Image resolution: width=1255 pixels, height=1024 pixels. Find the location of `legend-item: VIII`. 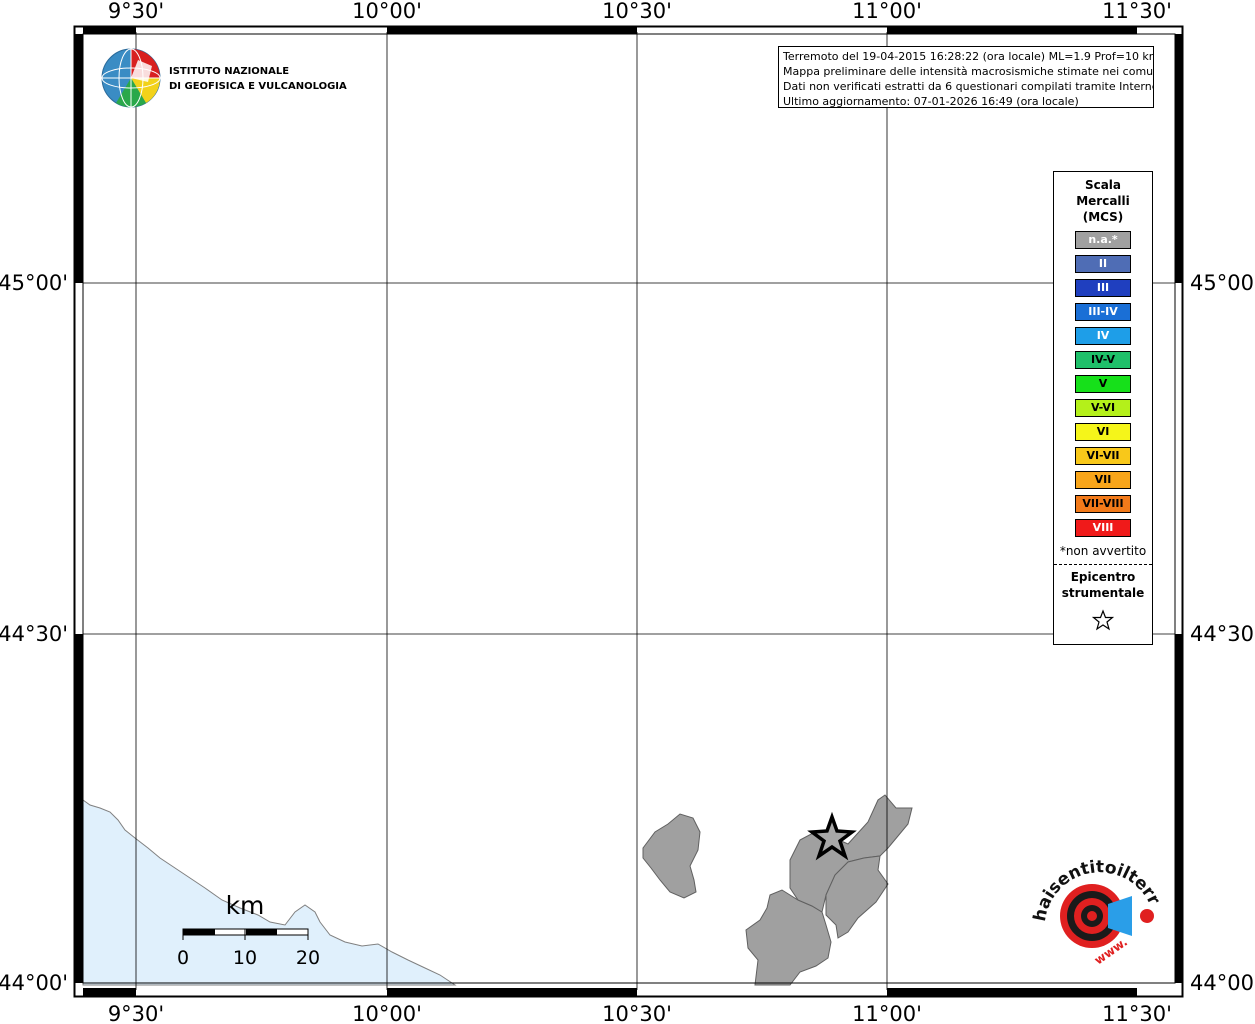

legend-item: VIII is located at coordinates (1103, 528).